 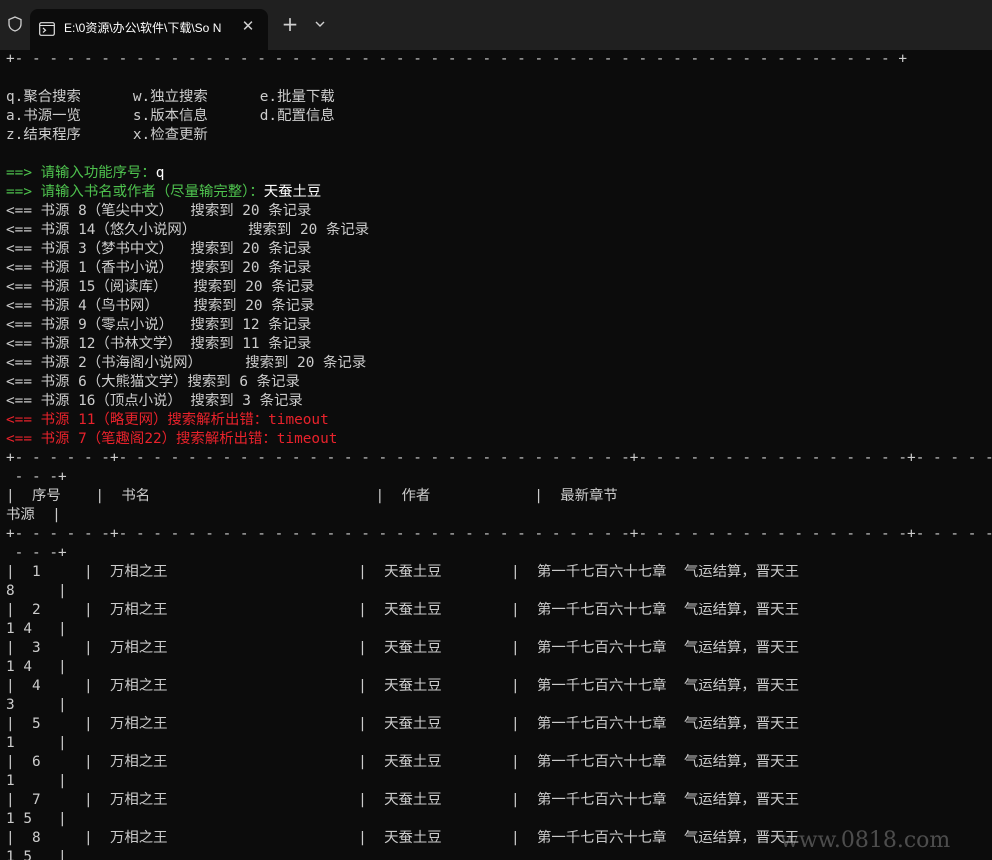 What do you see at coordinates (160, 306) in the screenshot?
I see `search-result: <== 书源 4（鸟书网） 搜索到 20 条记录` at bounding box center [160, 306].